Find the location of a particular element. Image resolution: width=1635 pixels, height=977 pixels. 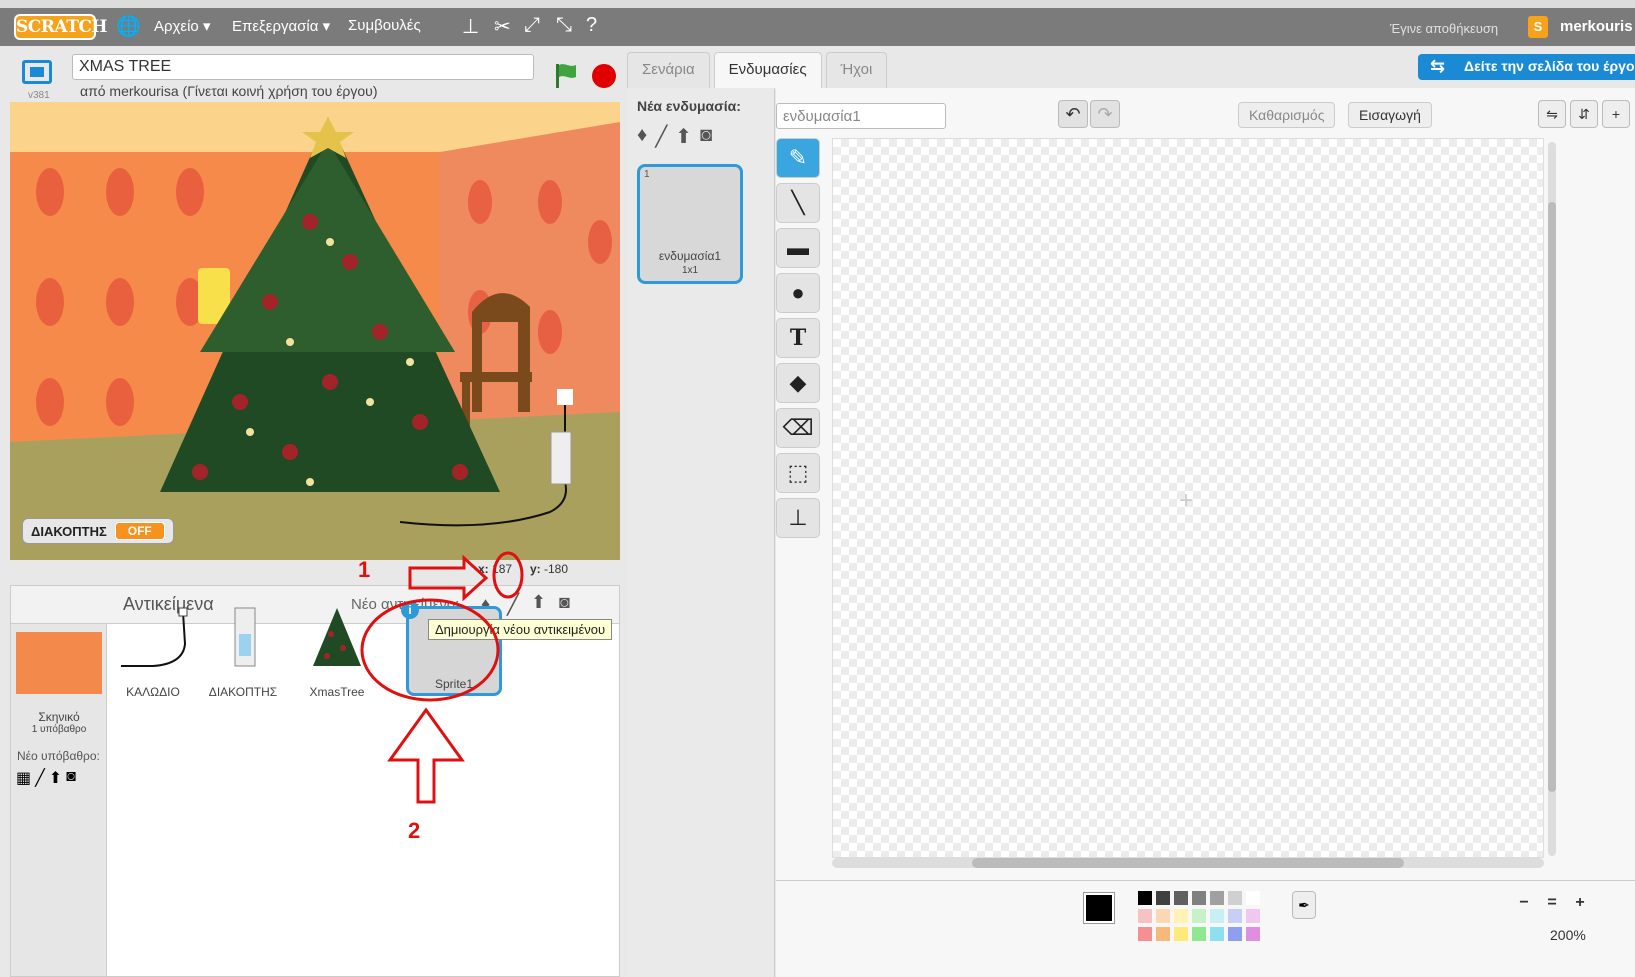

select-icon: ⬚ is located at coordinates (798, 473).